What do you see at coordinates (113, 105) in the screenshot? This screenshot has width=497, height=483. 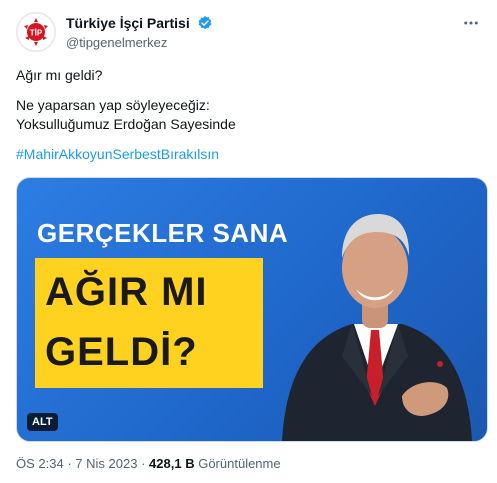 I see `tweet-line: Ne yaparsan yap söyleyeceğiz:` at bounding box center [113, 105].